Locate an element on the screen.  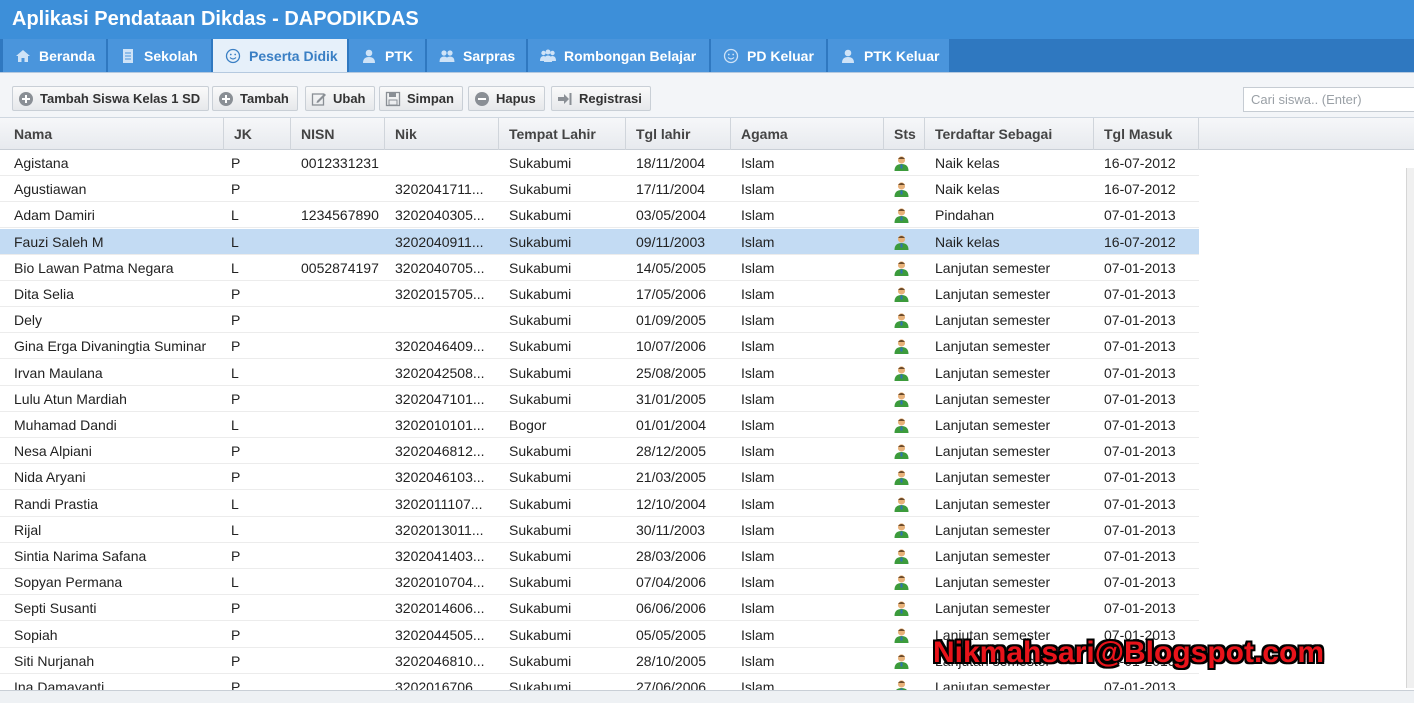
column-header-tgl-masuk: Tgl Masuk is located at coordinates (1146, 134).